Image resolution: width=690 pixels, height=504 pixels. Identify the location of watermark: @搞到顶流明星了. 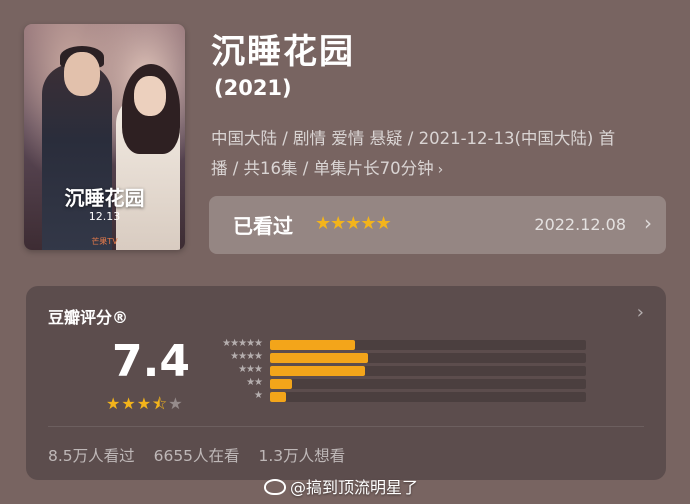
(341, 486).